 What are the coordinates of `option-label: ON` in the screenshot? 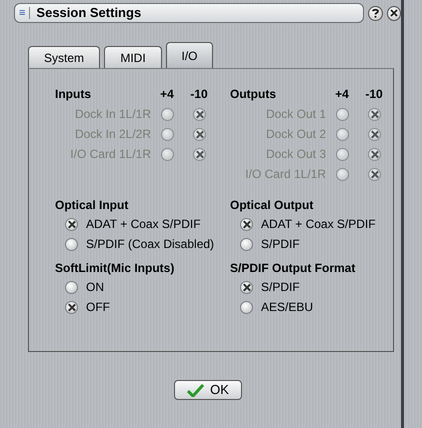 It's located at (95, 287).